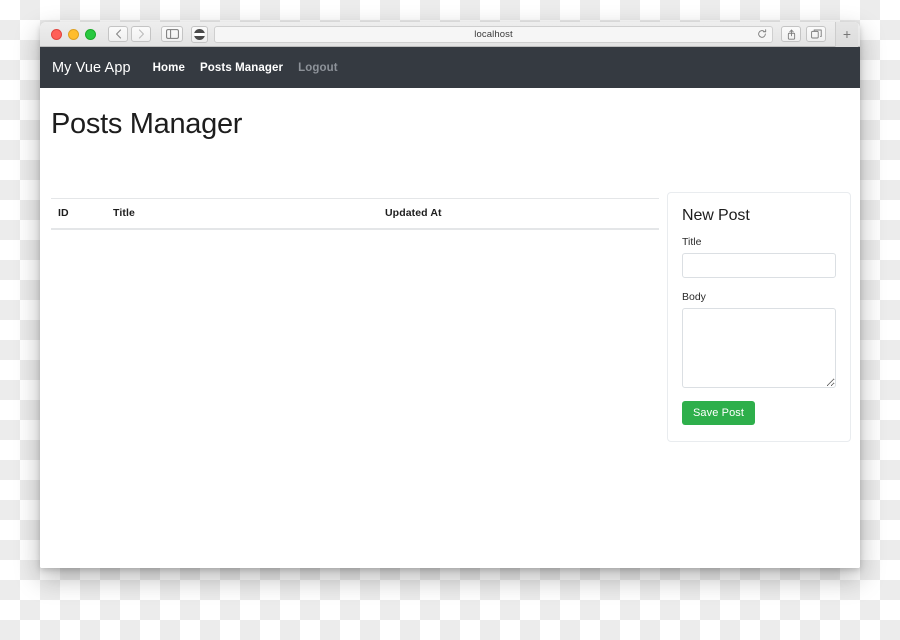 The width and height of the screenshot is (900, 640). Describe the element at coordinates (716, 215) in the screenshot. I see `new-post-heading: New Post` at that location.